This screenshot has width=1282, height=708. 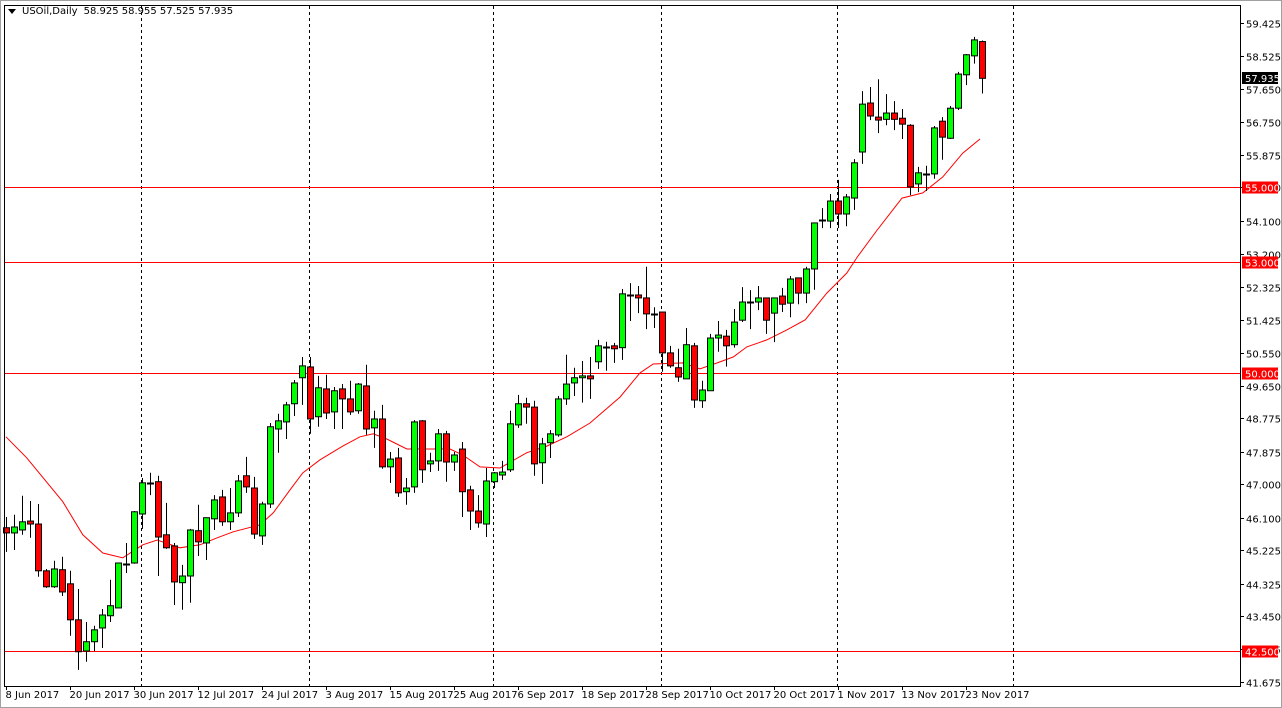 I want to click on dropdown-triangle-icon, so click(x=12, y=11).